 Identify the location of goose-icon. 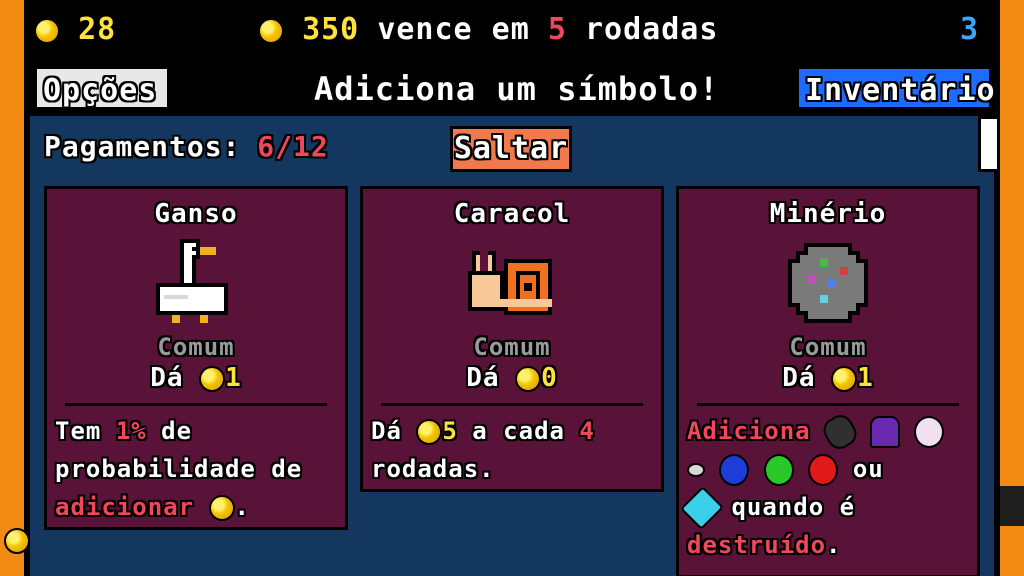
(192, 281).